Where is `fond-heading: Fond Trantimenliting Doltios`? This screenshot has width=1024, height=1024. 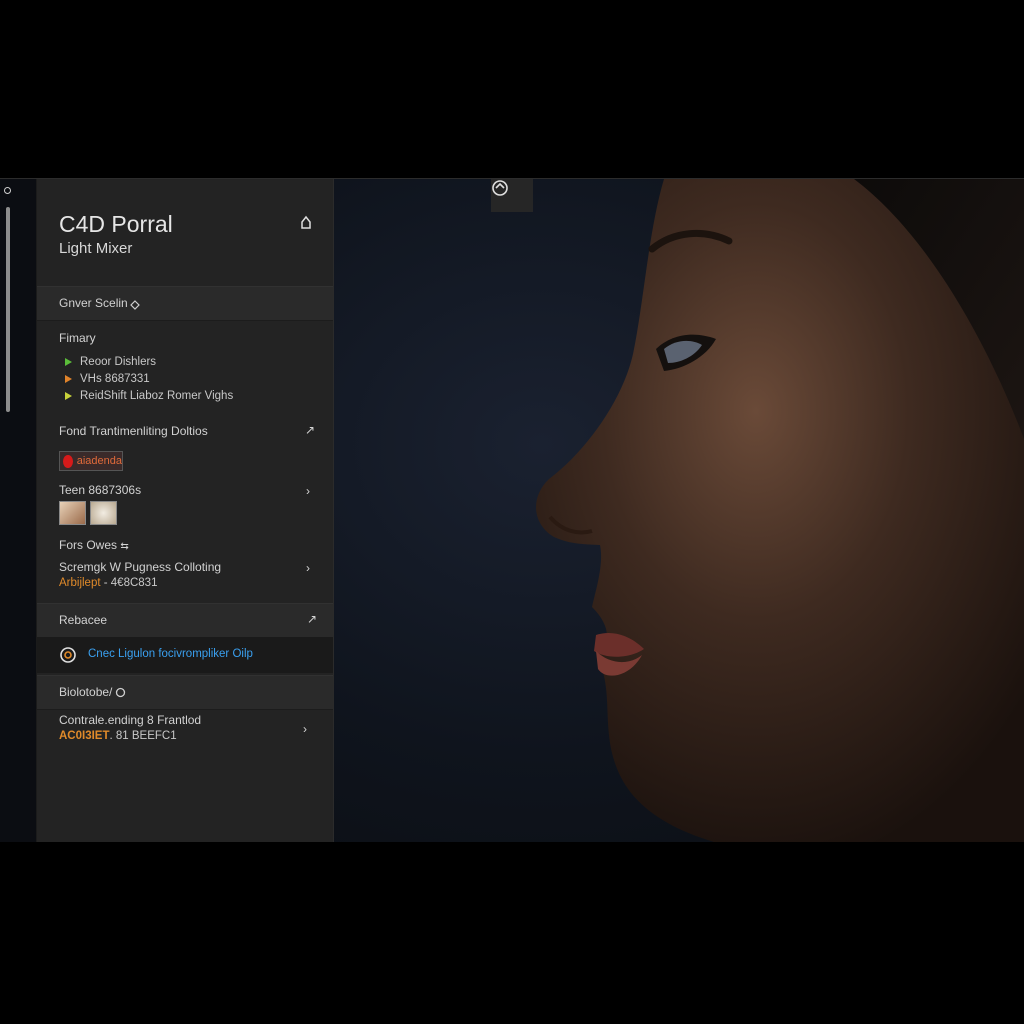 fond-heading: Fond Trantimenliting Doltios is located at coordinates (133, 431).